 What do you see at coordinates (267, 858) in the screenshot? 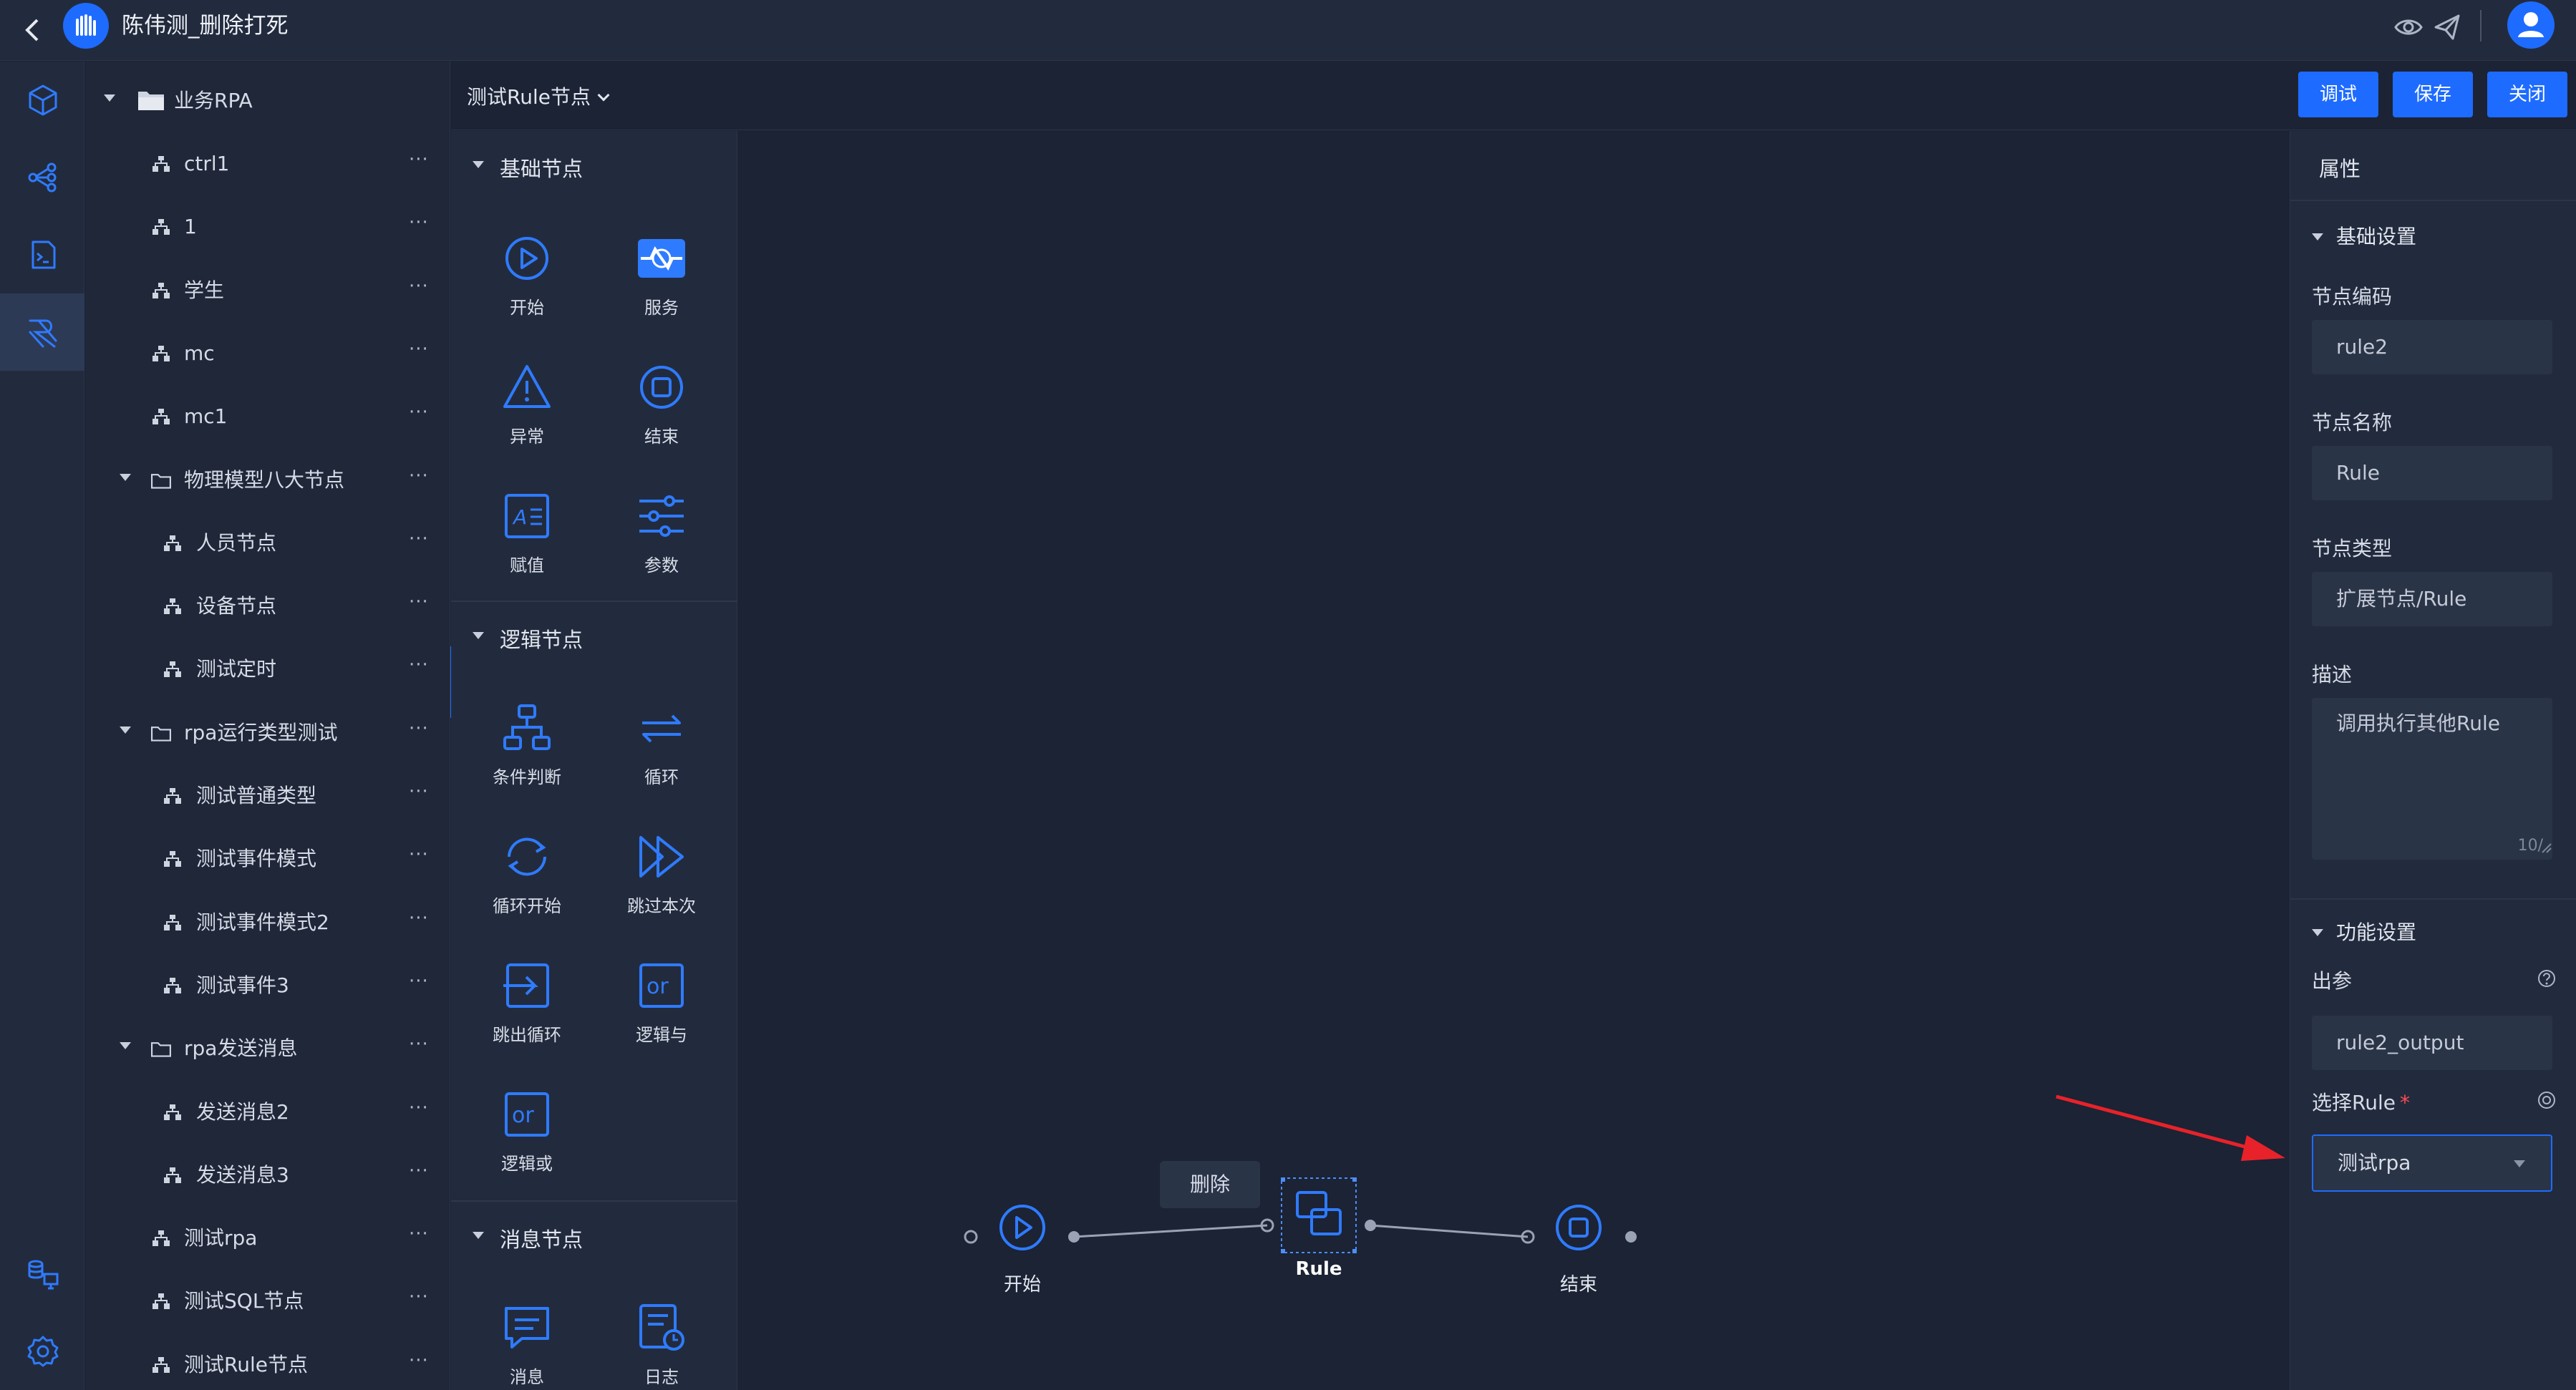
I see `tree-item: 测试事件模式 ···` at bounding box center [267, 858].